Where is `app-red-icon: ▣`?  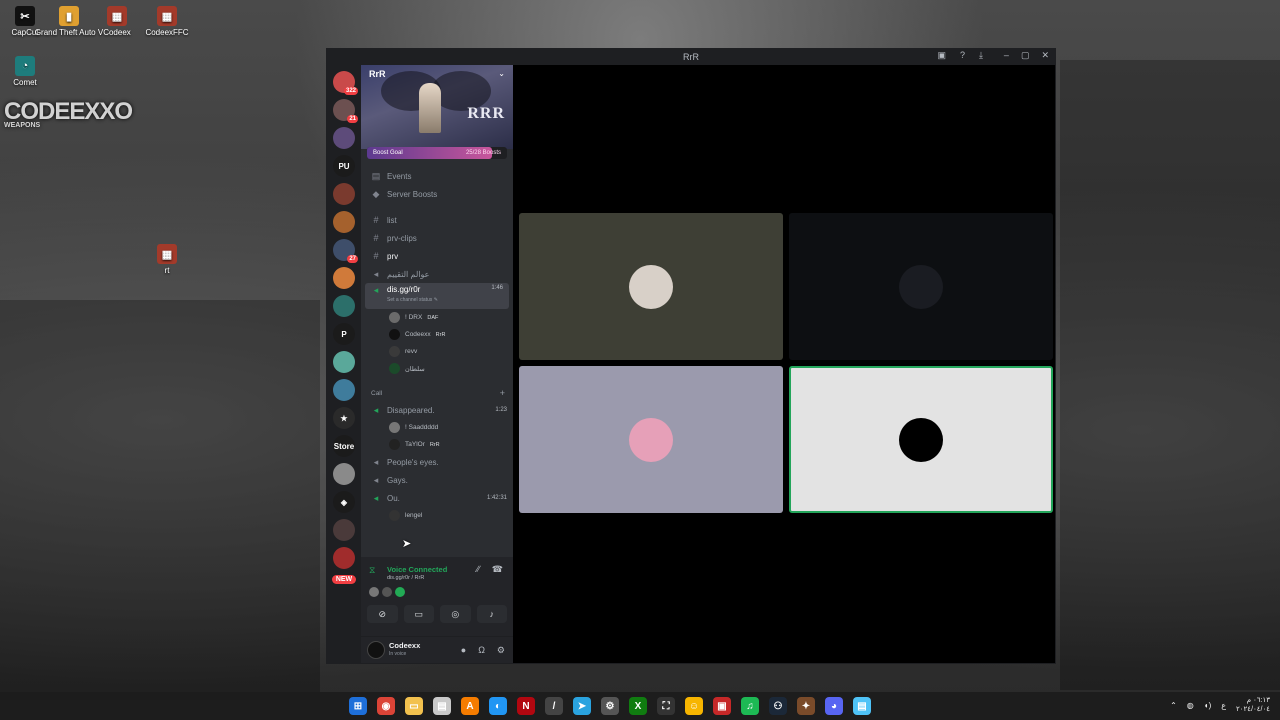 app-red-icon: ▣ is located at coordinates (722, 706).